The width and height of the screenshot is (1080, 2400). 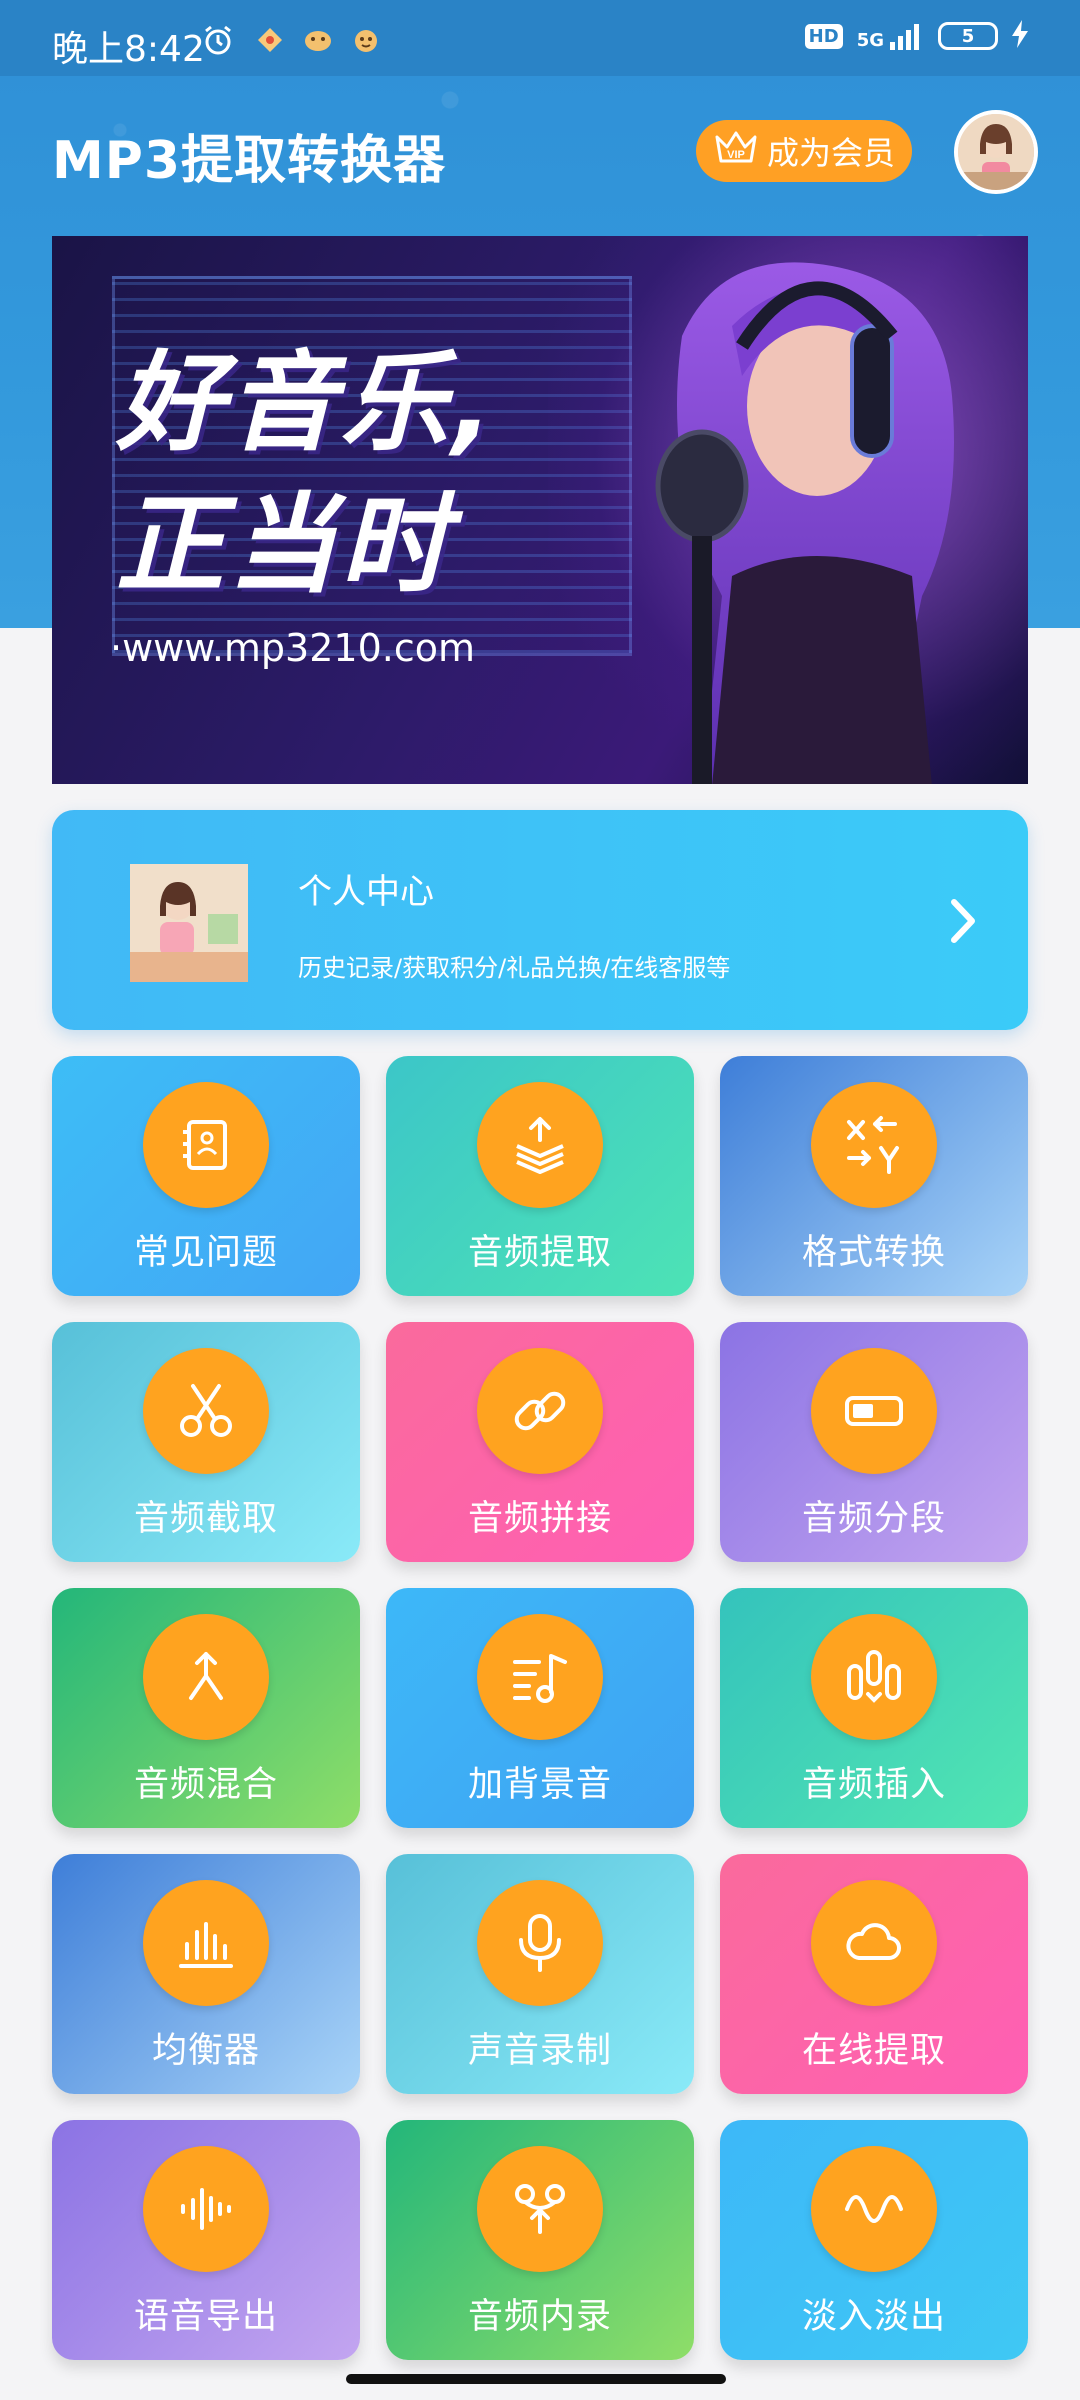 What do you see at coordinates (206, 1943) in the screenshot?
I see `equalizer-icon` at bounding box center [206, 1943].